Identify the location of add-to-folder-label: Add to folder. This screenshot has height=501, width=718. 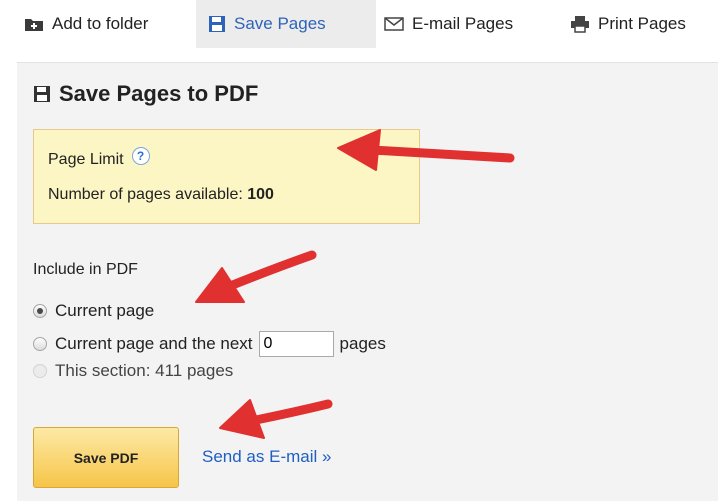
(100, 23).